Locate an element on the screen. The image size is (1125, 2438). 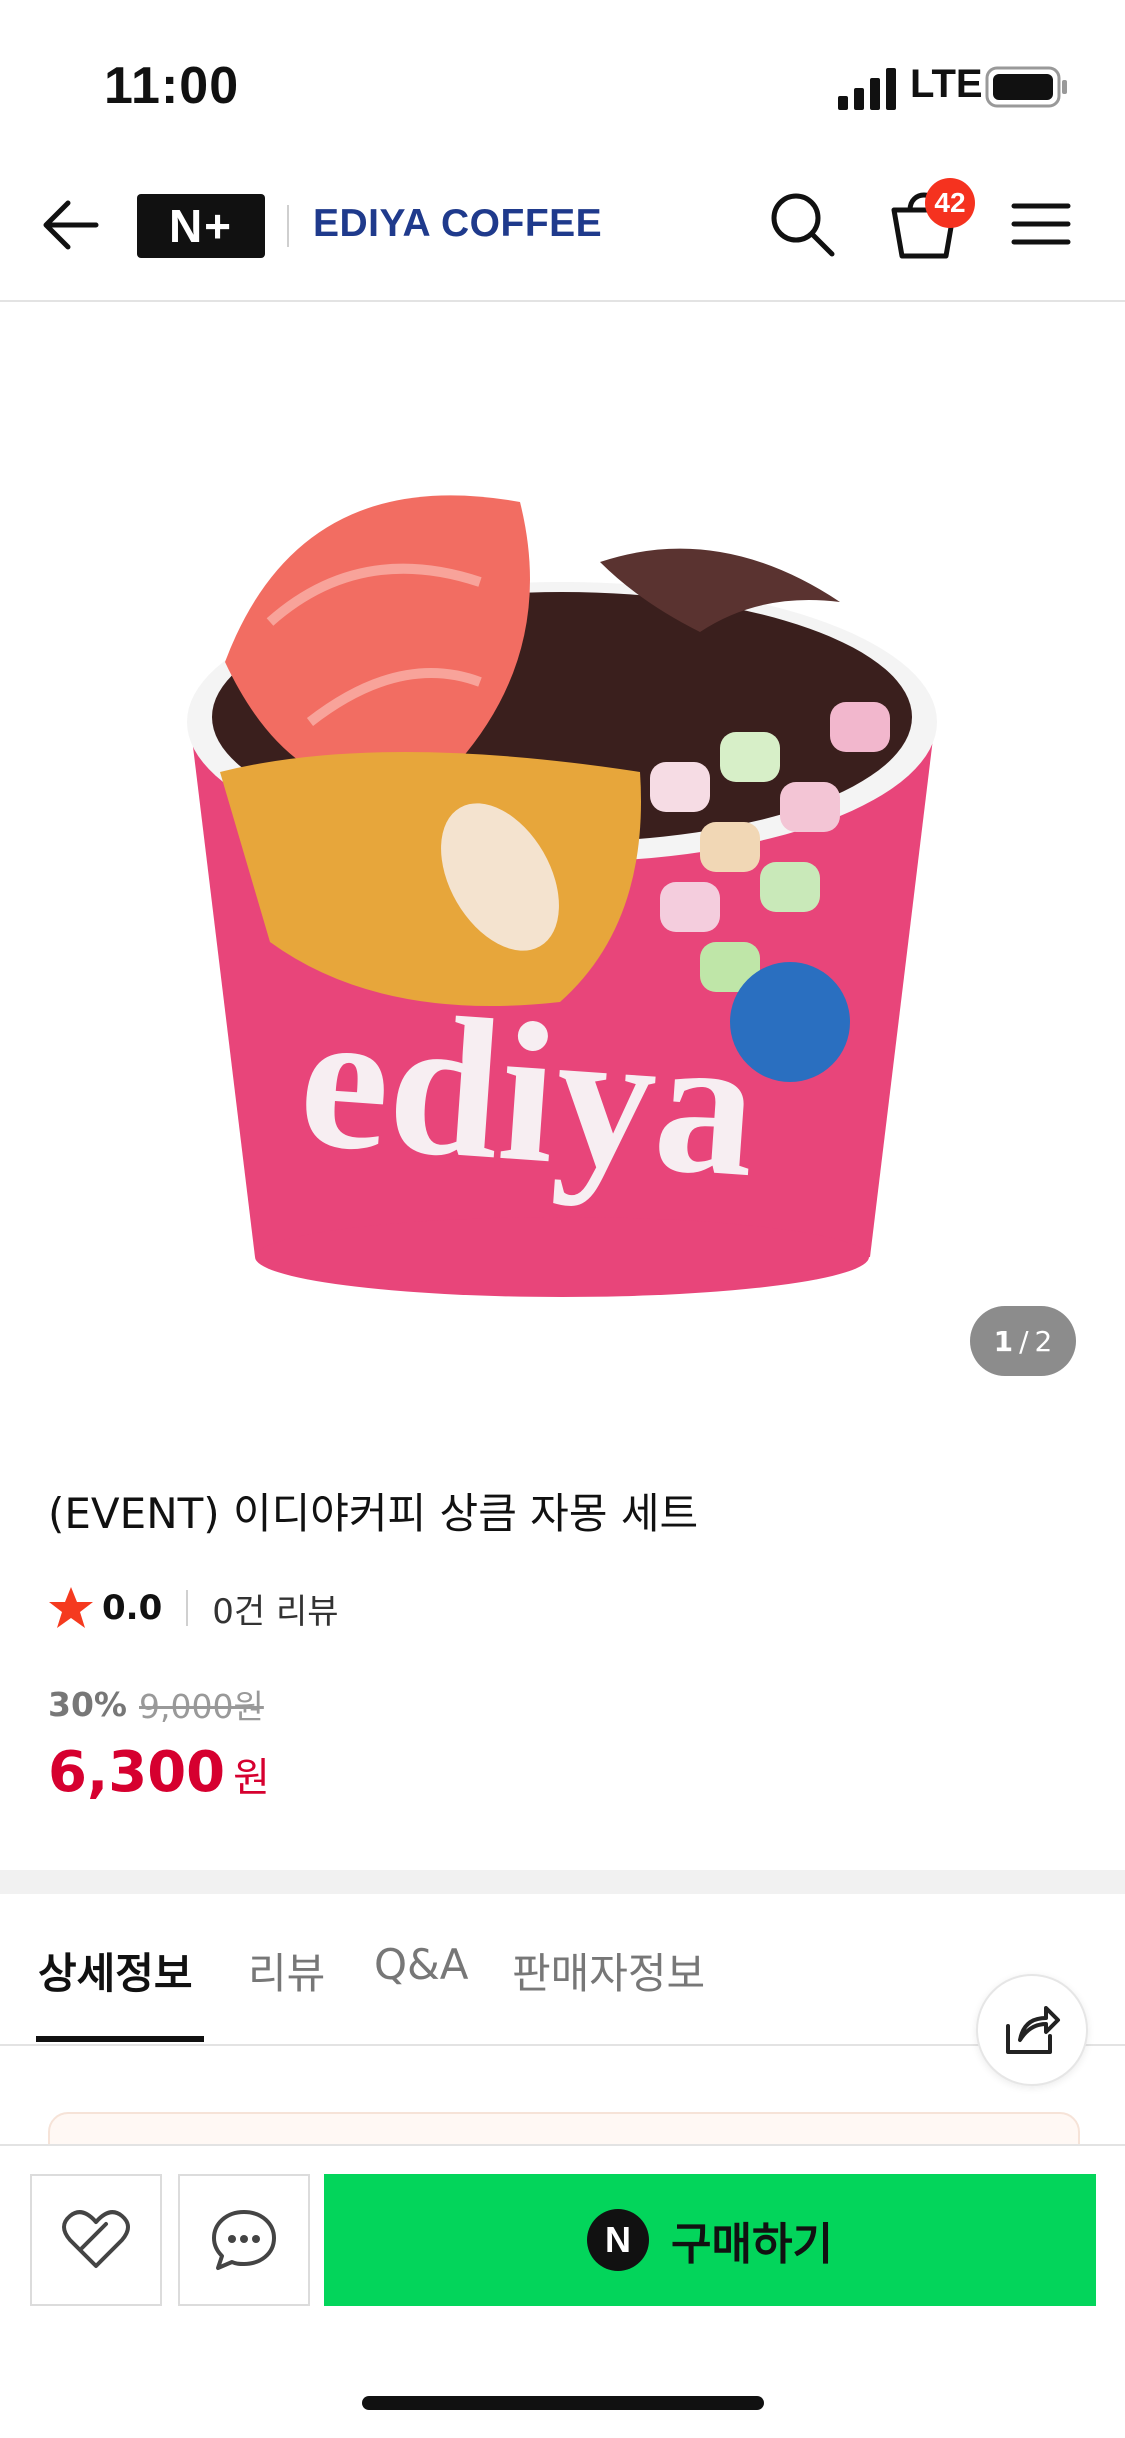
sale-price: 6,300 원 is located at coordinates (159, 1772).